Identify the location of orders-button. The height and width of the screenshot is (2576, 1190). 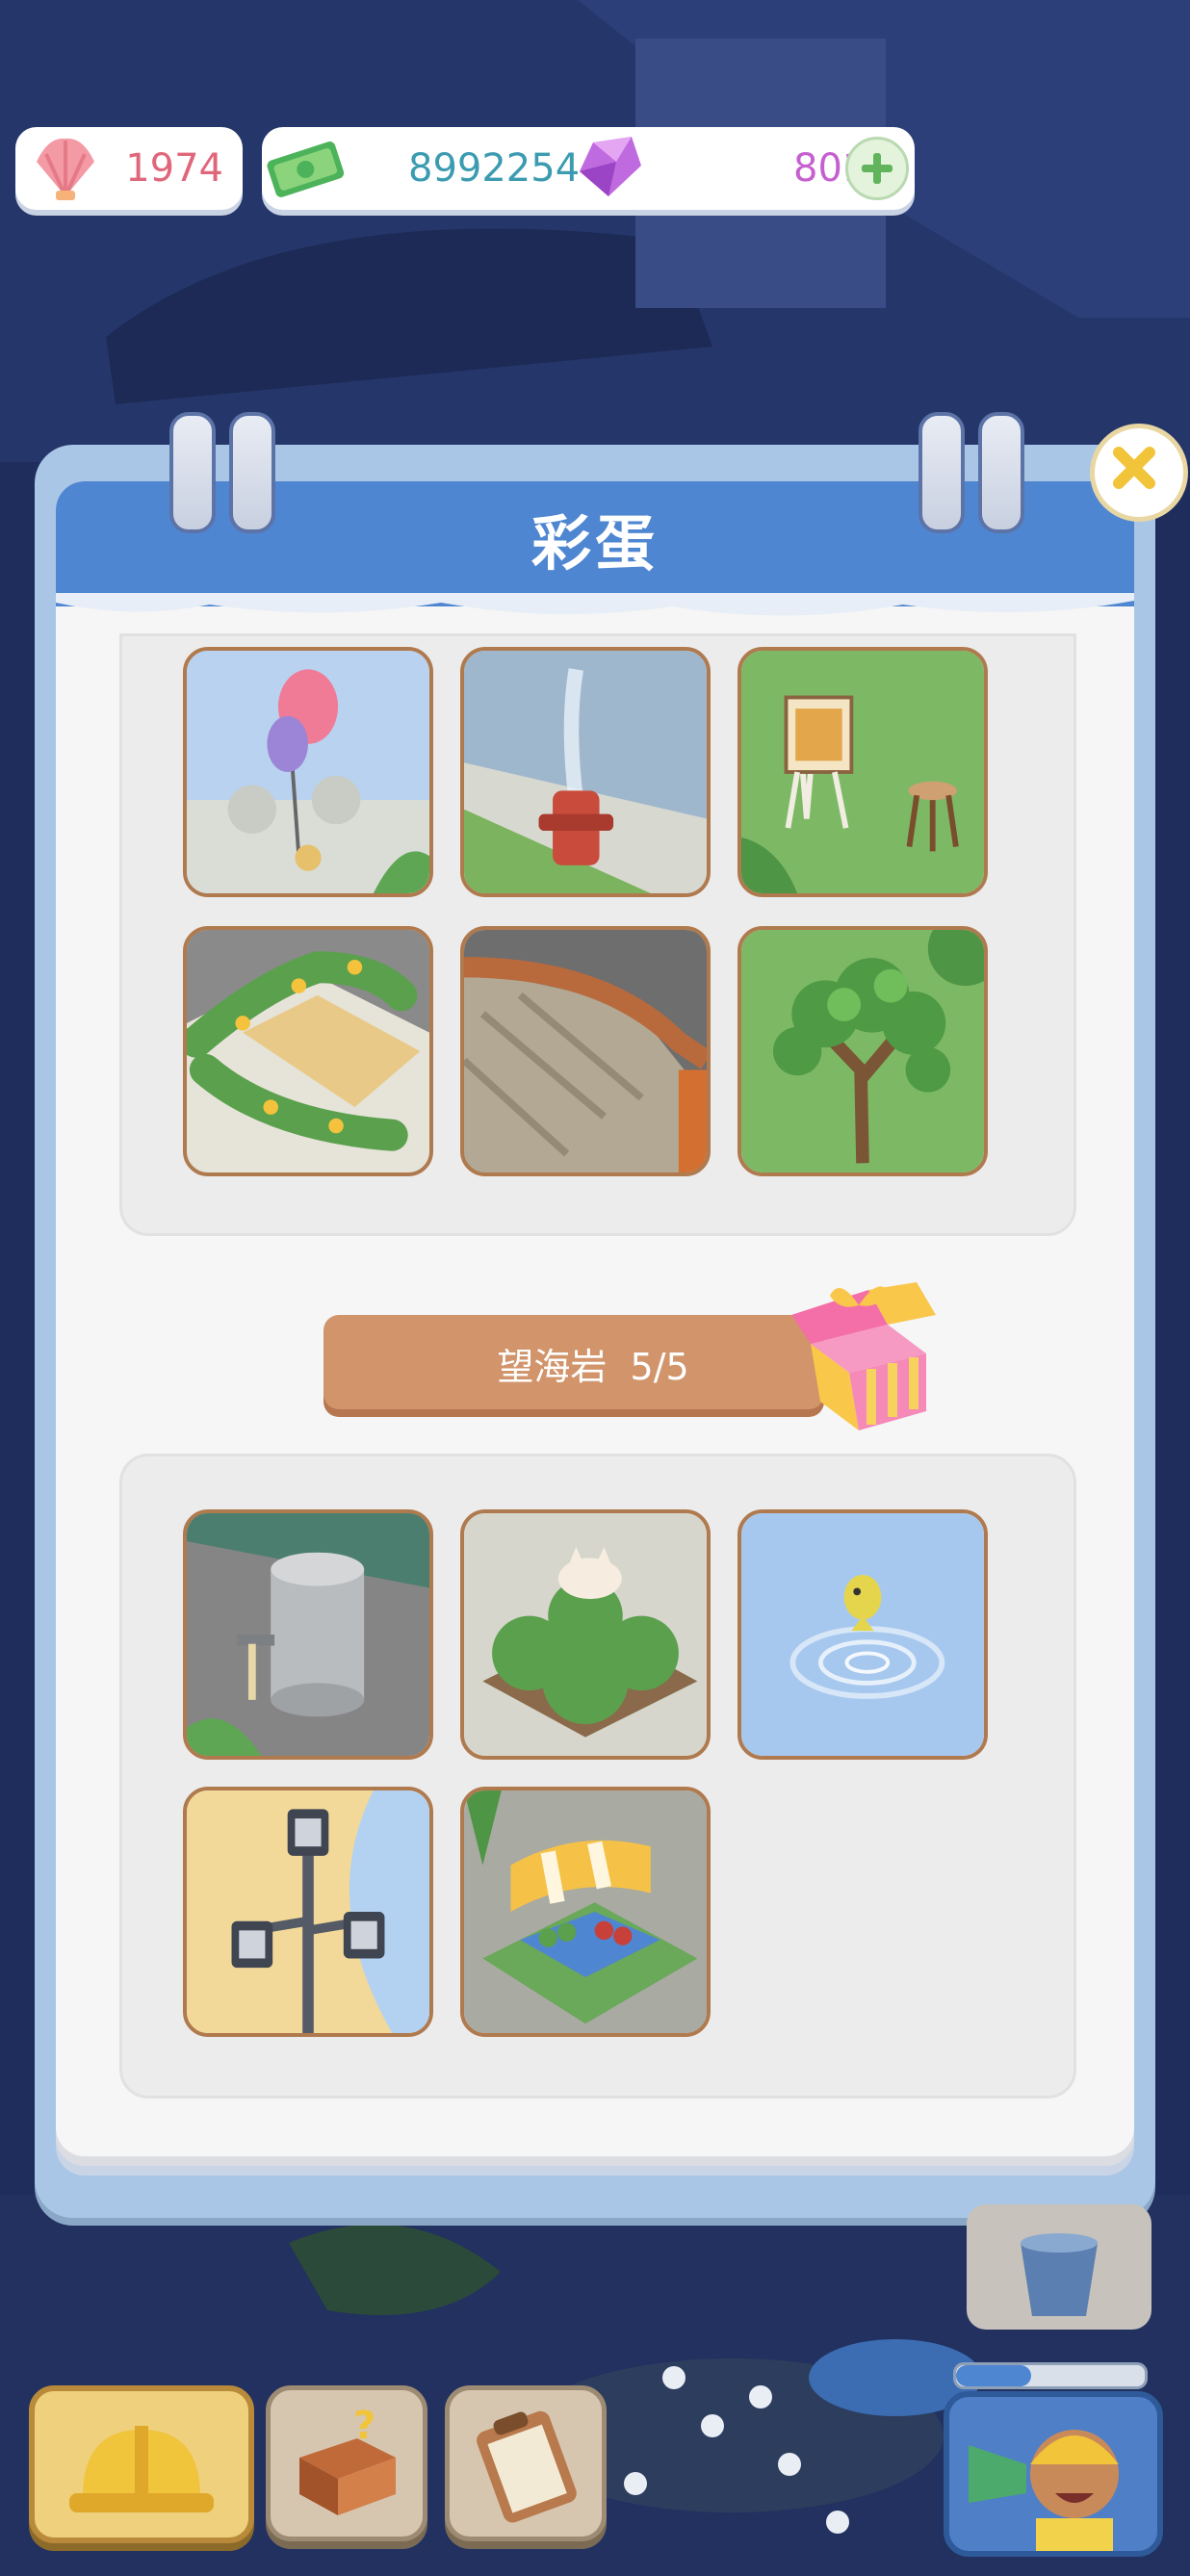
(526, 2463).